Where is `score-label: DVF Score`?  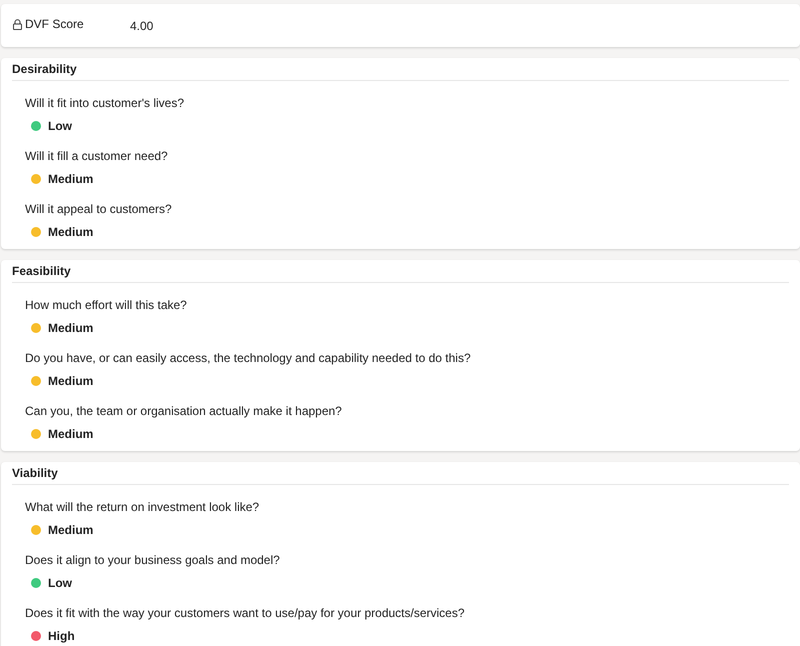
score-label: DVF Score is located at coordinates (55, 24).